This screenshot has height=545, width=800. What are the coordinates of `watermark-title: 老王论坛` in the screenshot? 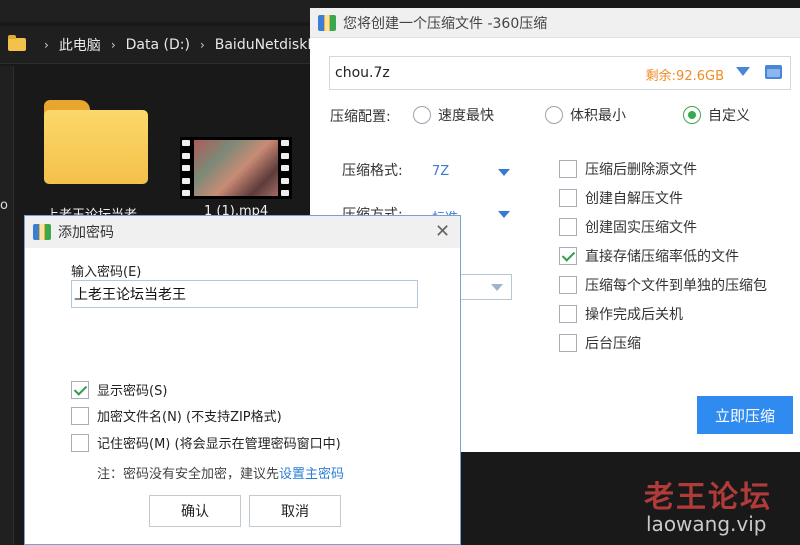 It's located at (708, 497).